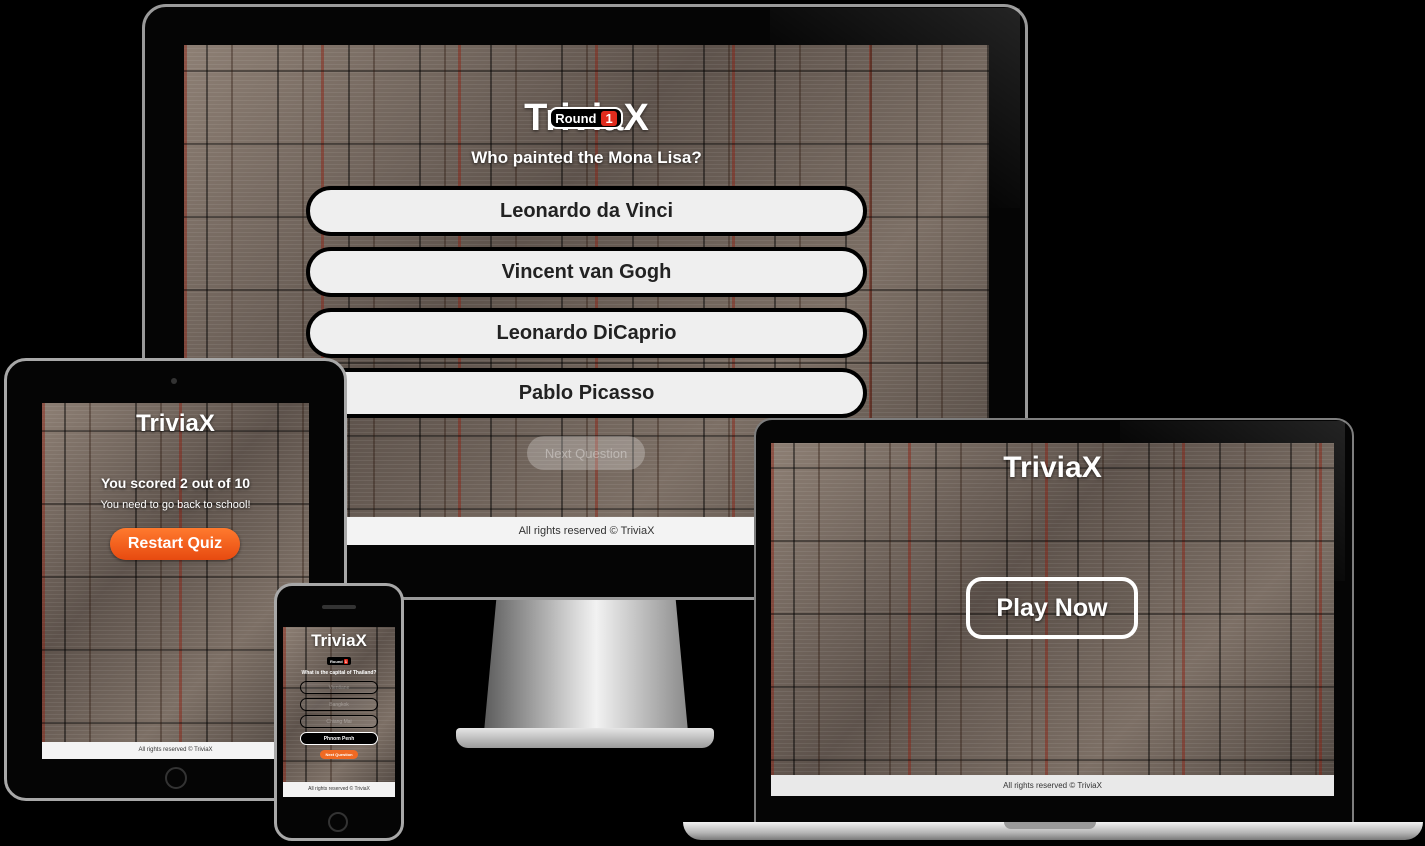 This screenshot has width=1425, height=846. Describe the element at coordinates (585, 738) in the screenshot. I see `monitor-foot` at that location.